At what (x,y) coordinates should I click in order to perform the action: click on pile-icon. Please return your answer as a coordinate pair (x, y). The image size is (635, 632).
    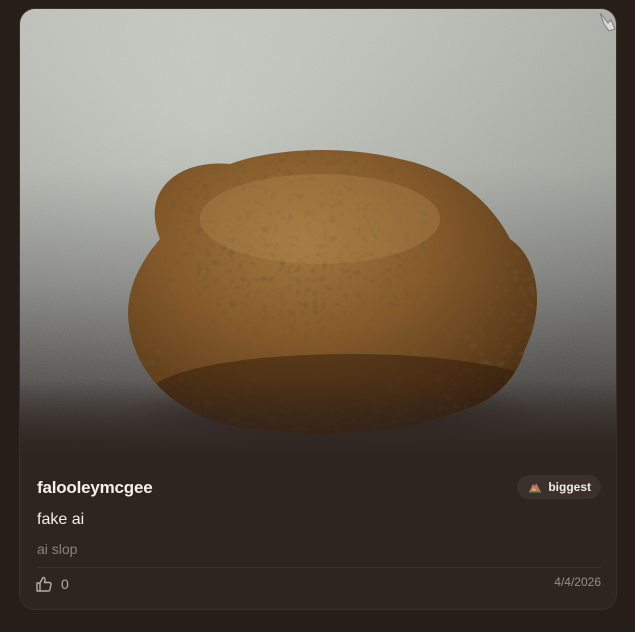
    Looking at the image, I should click on (535, 488).